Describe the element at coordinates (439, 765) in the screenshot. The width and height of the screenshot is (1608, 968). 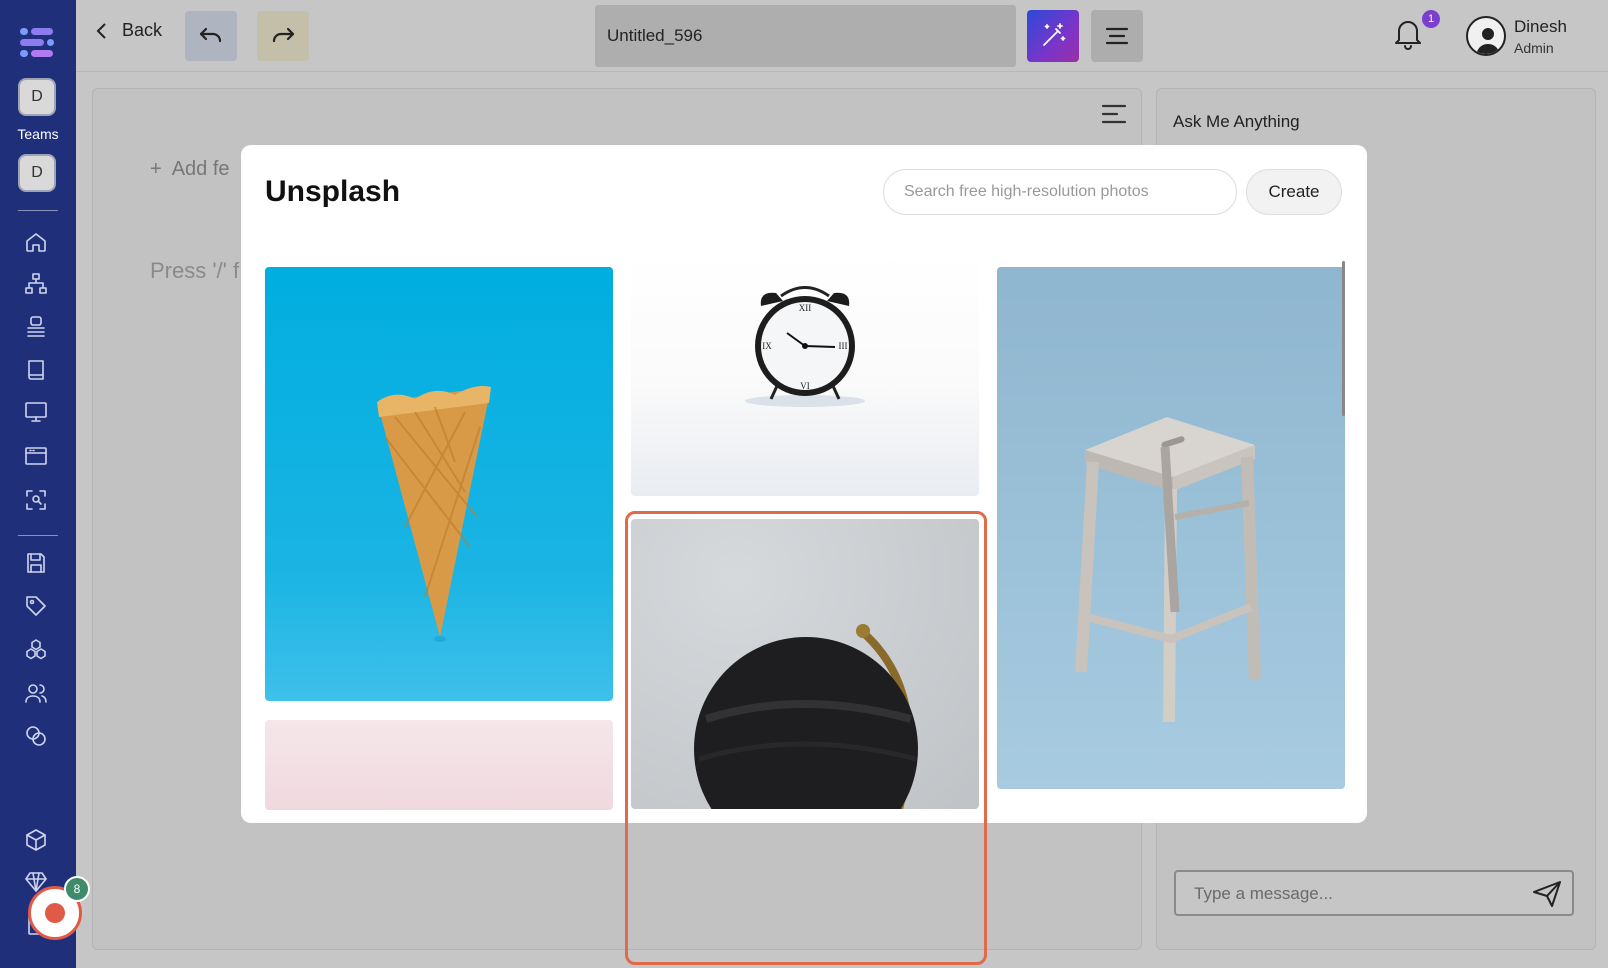
I see `photo-pink-background` at that location.